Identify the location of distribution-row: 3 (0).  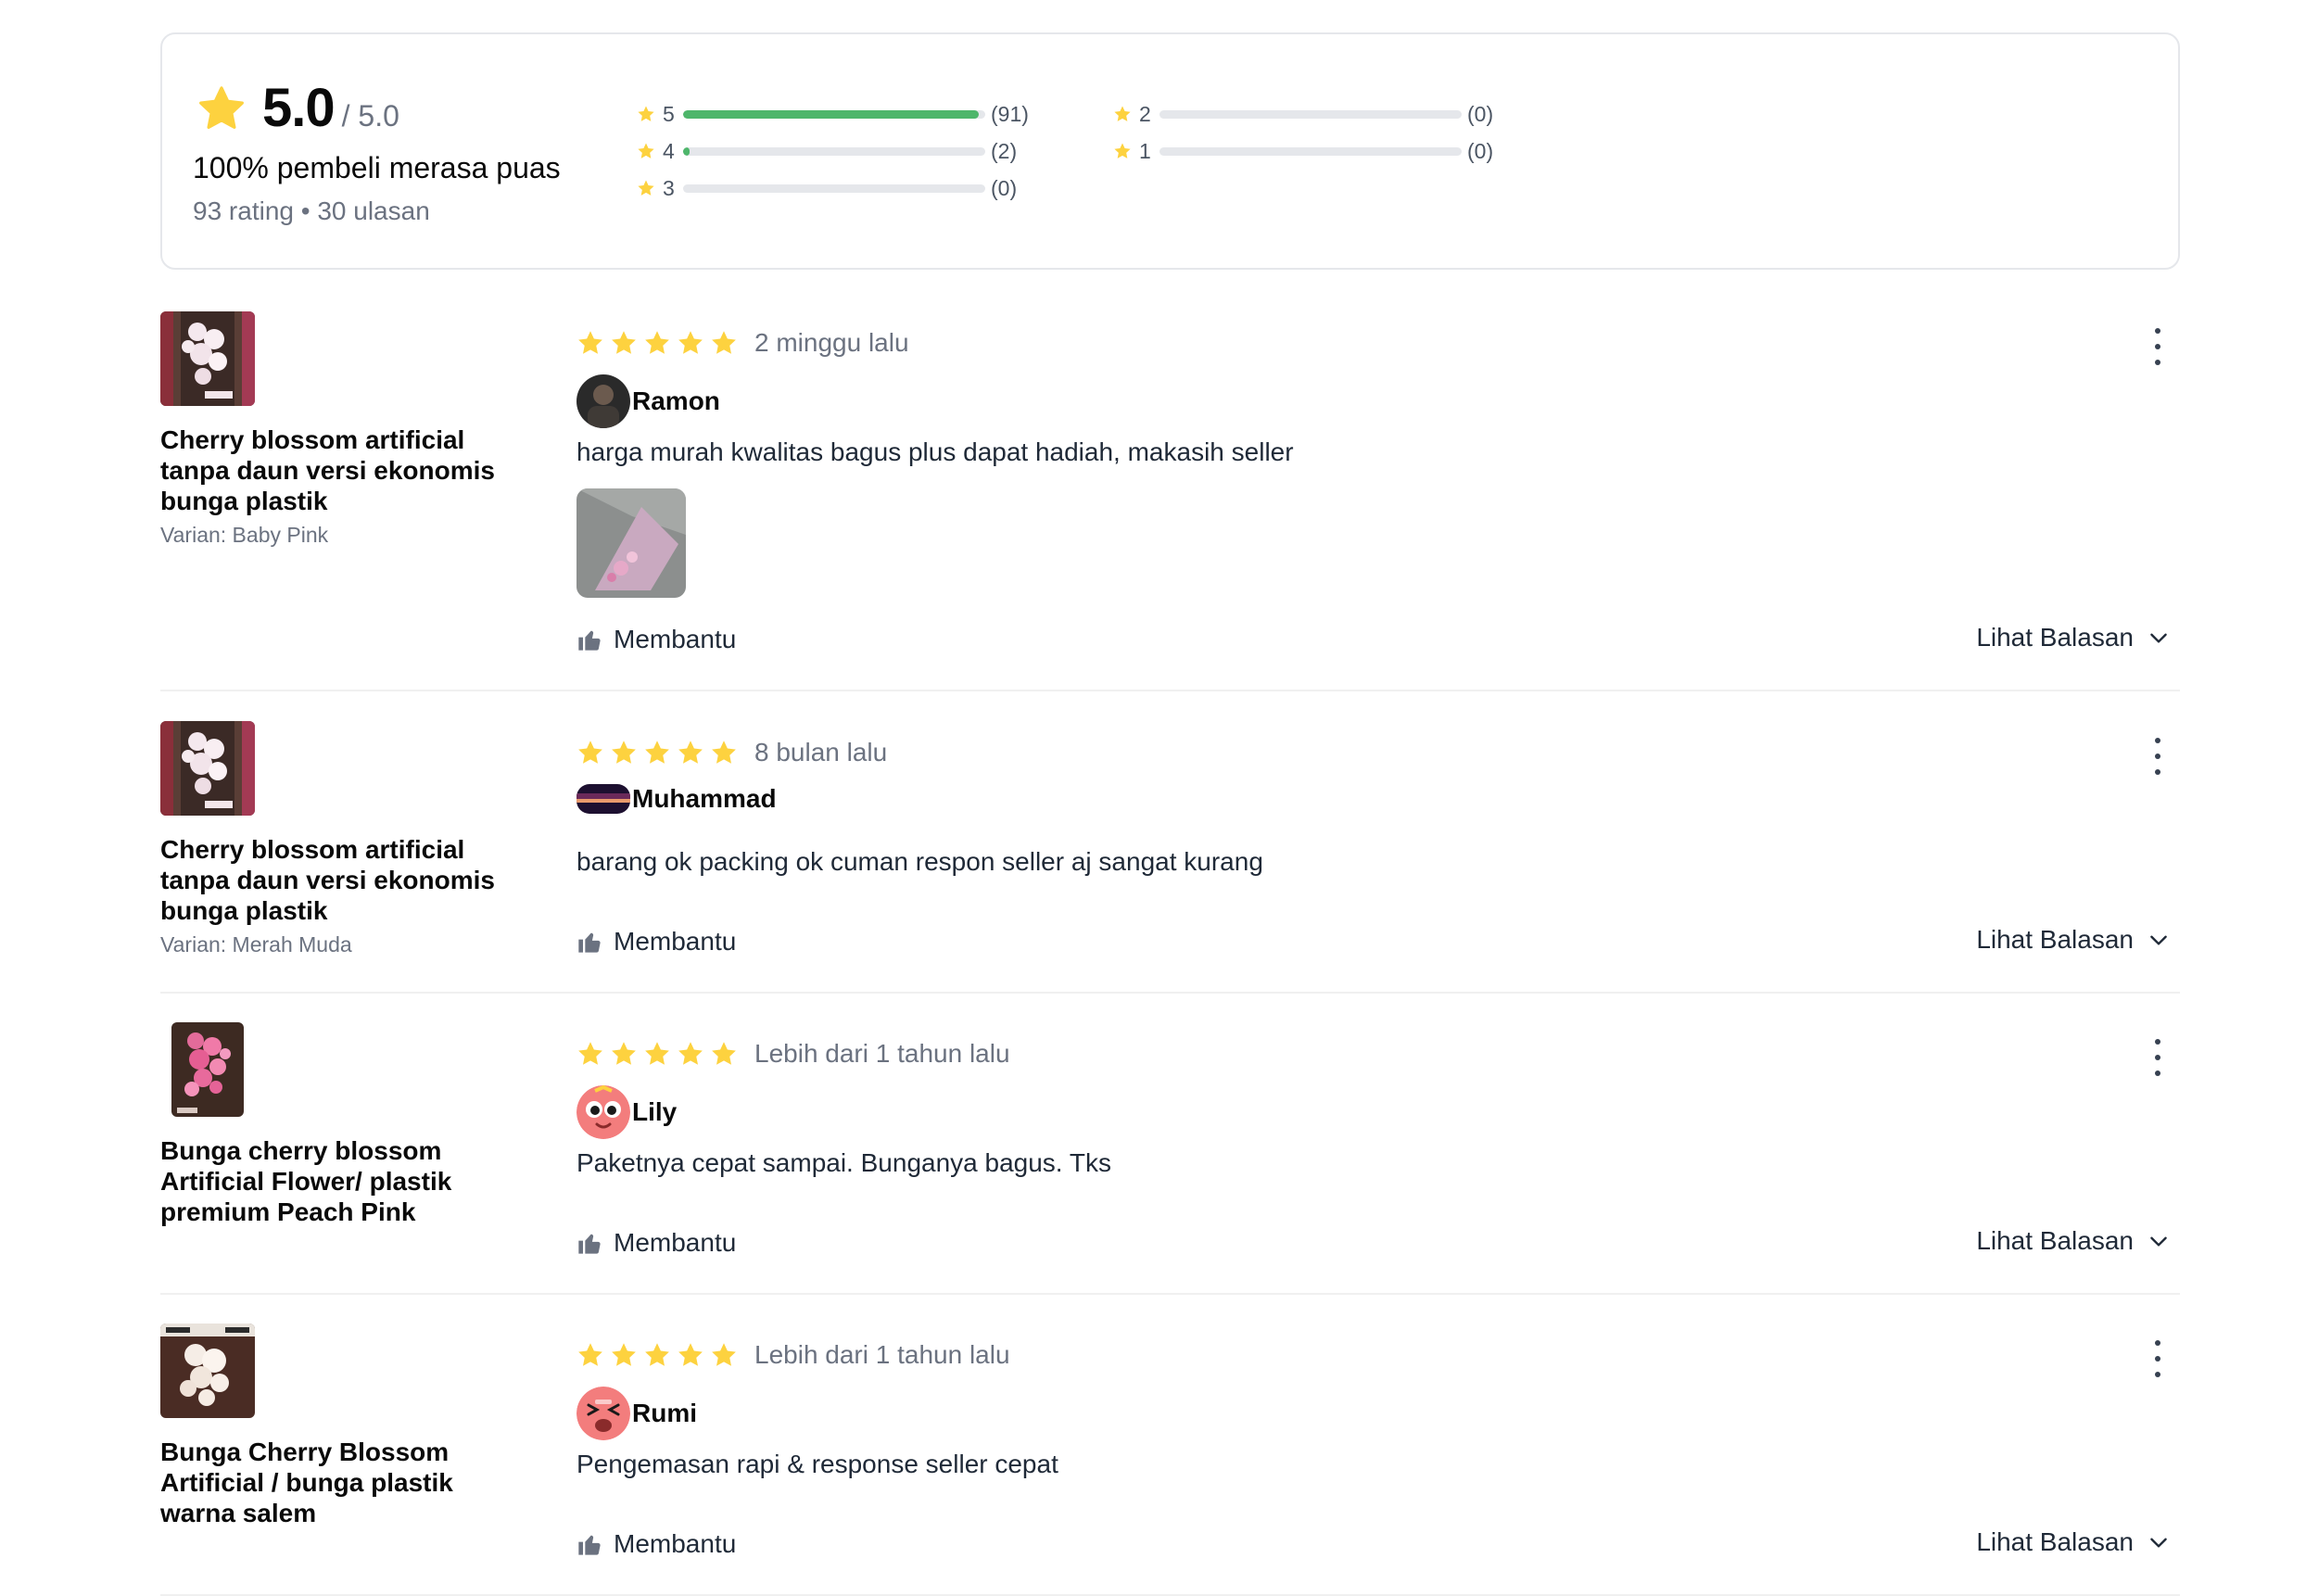
(833, 189).